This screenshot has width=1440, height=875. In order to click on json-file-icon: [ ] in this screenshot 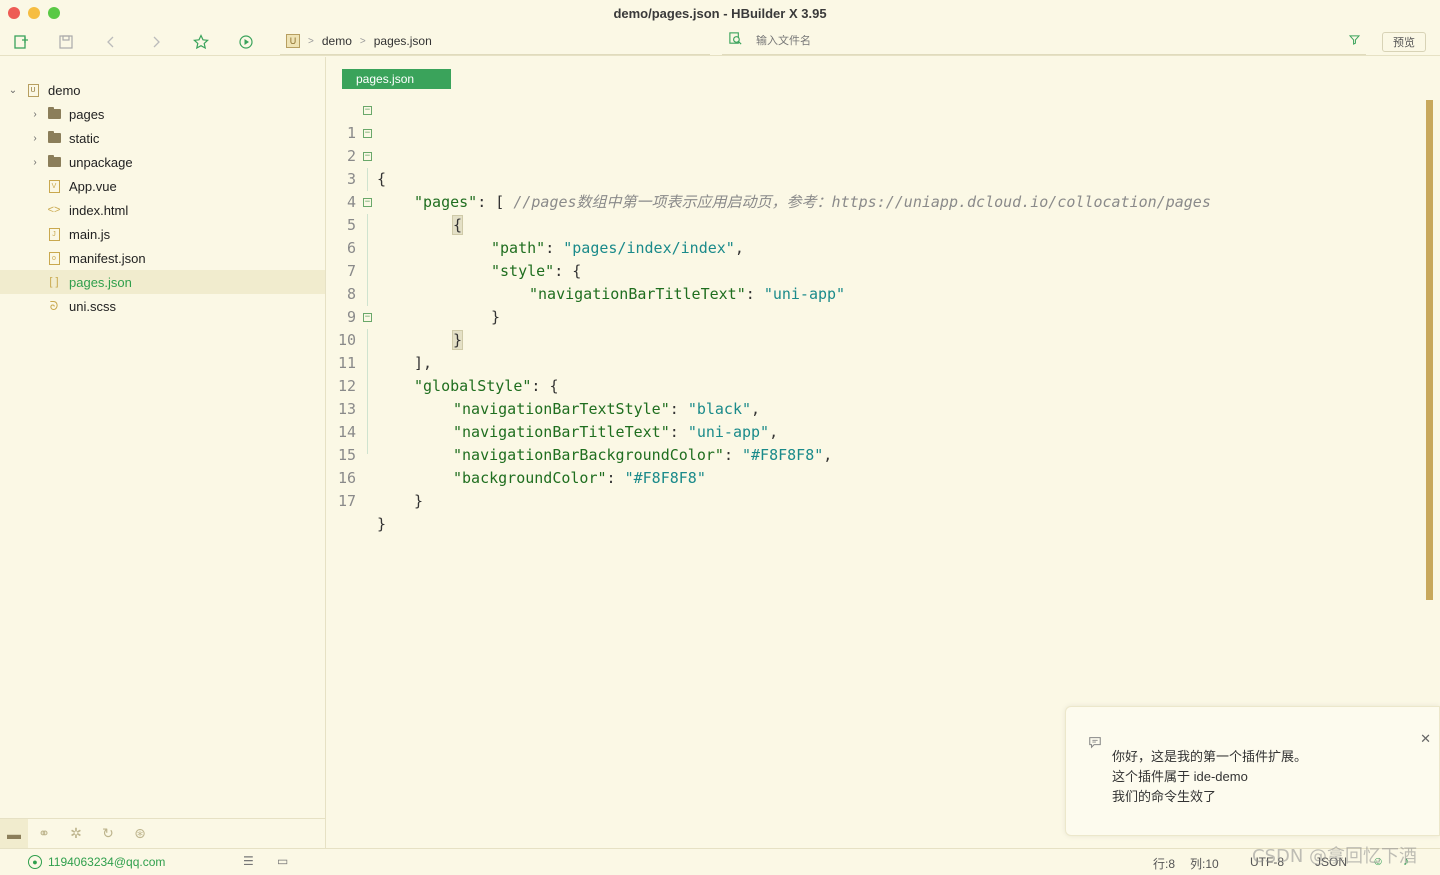, I will do `click(54, 282)`.